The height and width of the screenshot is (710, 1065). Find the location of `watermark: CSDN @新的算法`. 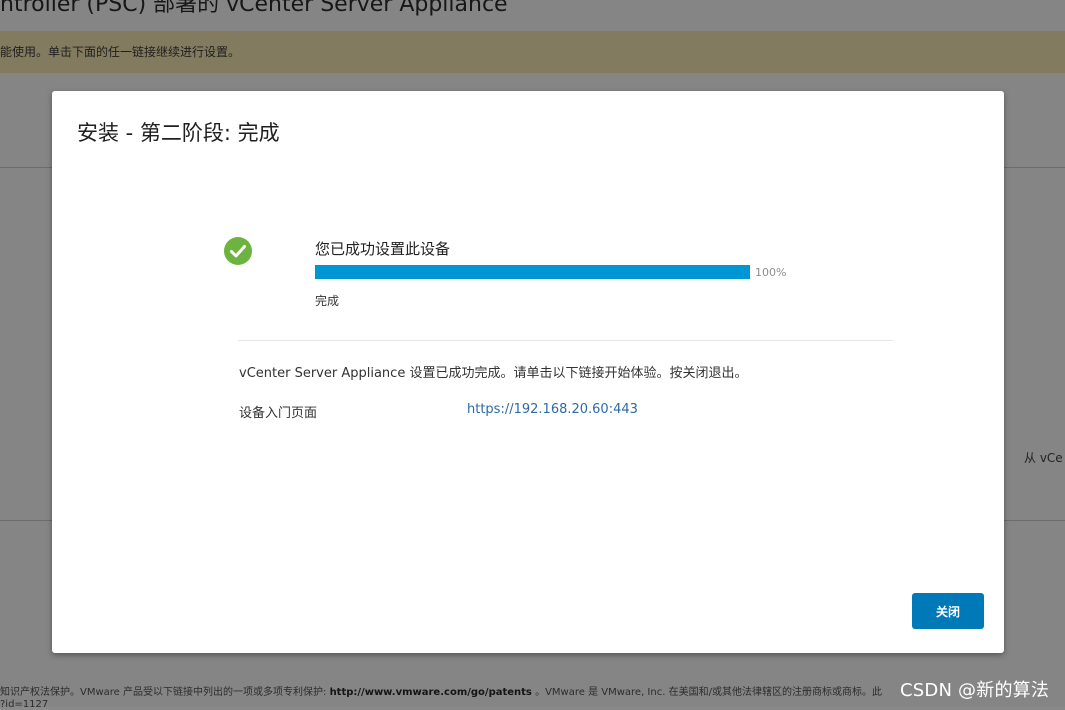

watermark: CSDN @新的算法 is located at coordinates (975, 690).